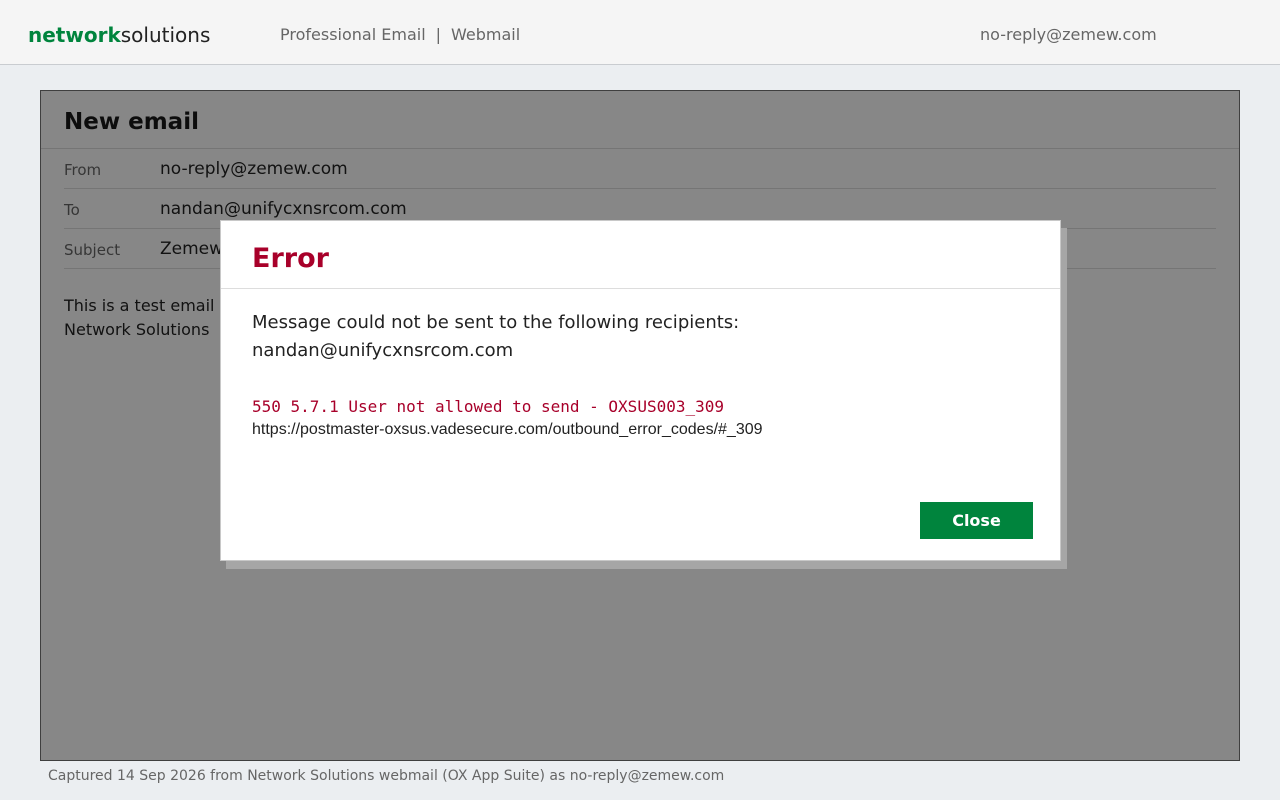 This screenshot has width=1280, height=800. I want to click on product-nav: Professional Email | Webmail, so click(400, 35).